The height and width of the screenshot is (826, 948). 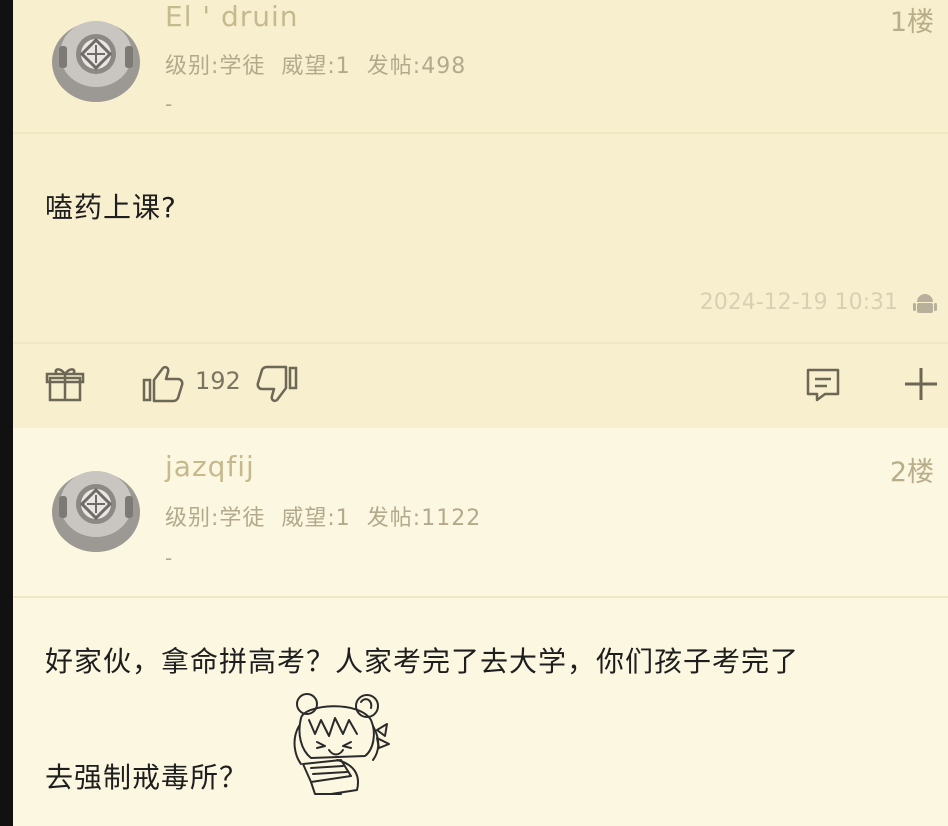 I want to click on android-icon, so click(x=925, y=303).